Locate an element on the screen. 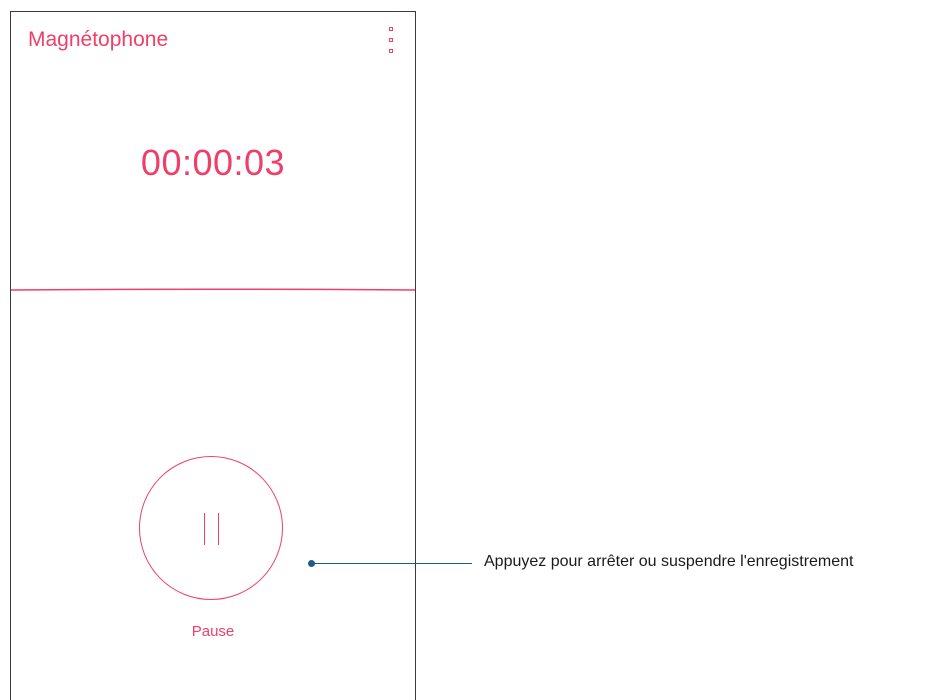 The image size is (950, 700). pause-label: Pause is located at coordinates (213, 631).